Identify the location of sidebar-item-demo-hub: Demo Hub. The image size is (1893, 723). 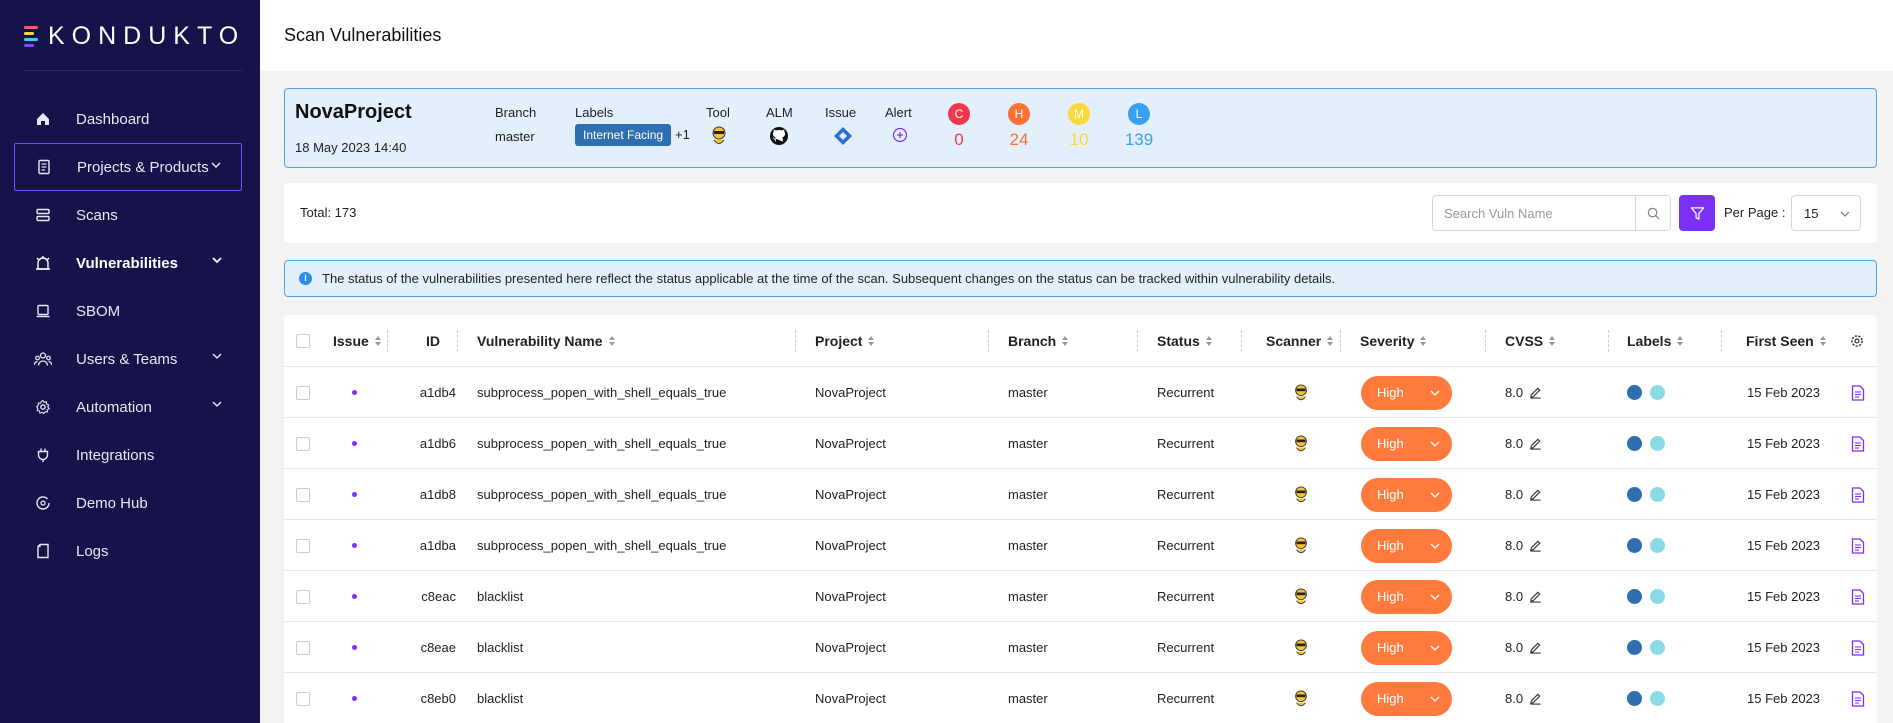
(128, 503).